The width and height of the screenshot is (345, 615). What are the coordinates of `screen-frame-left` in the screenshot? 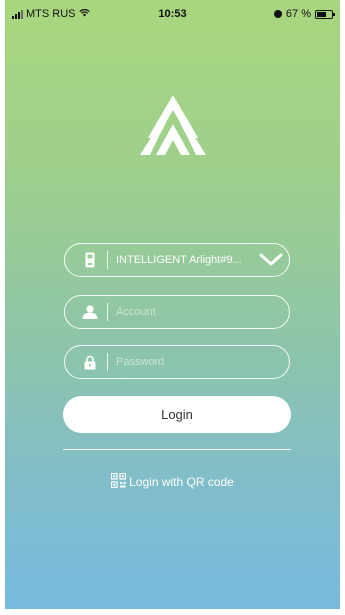 It's located at (2, 307).